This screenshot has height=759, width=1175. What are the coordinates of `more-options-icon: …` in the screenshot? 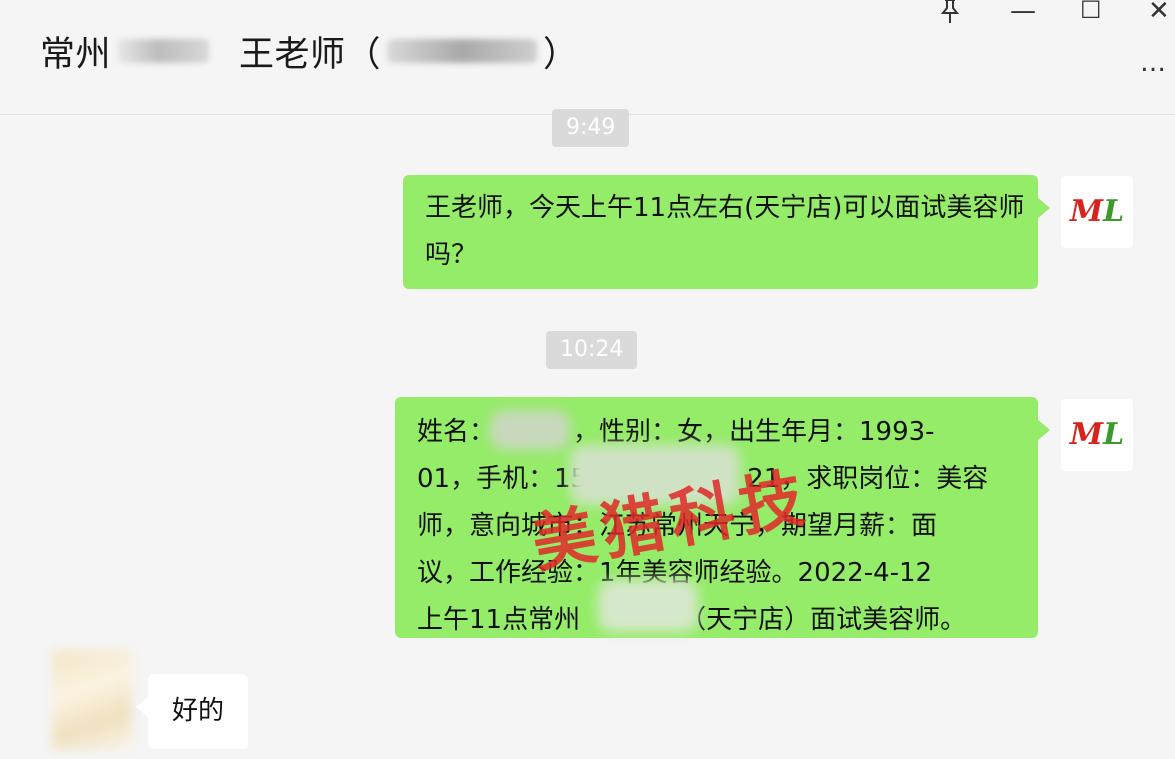 It's located at (1154, 63).